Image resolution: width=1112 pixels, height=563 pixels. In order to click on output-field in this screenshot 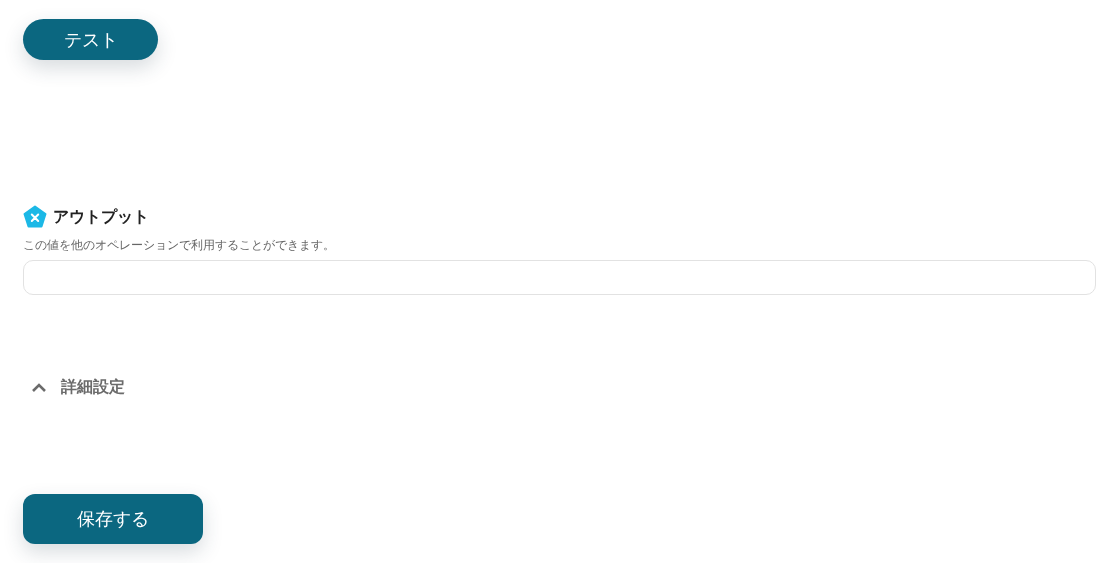, I will do `click(559, 277)`.